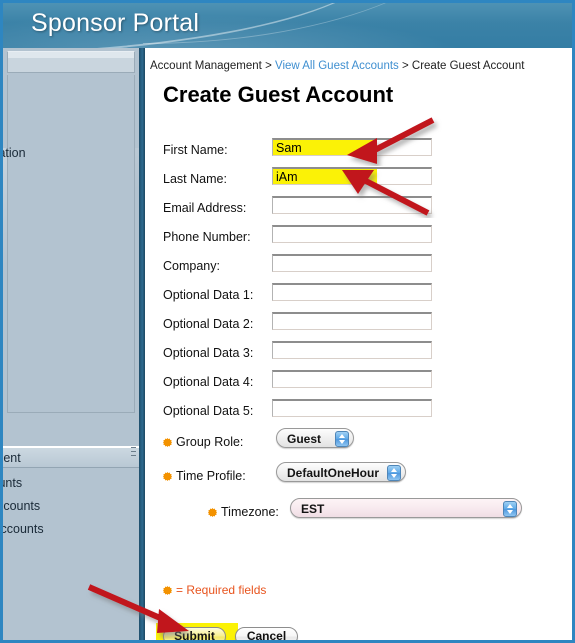  Describe the element at coordinates (14, 153) in the screenshot. I see `sidebar-item-customization: mization` at that location.